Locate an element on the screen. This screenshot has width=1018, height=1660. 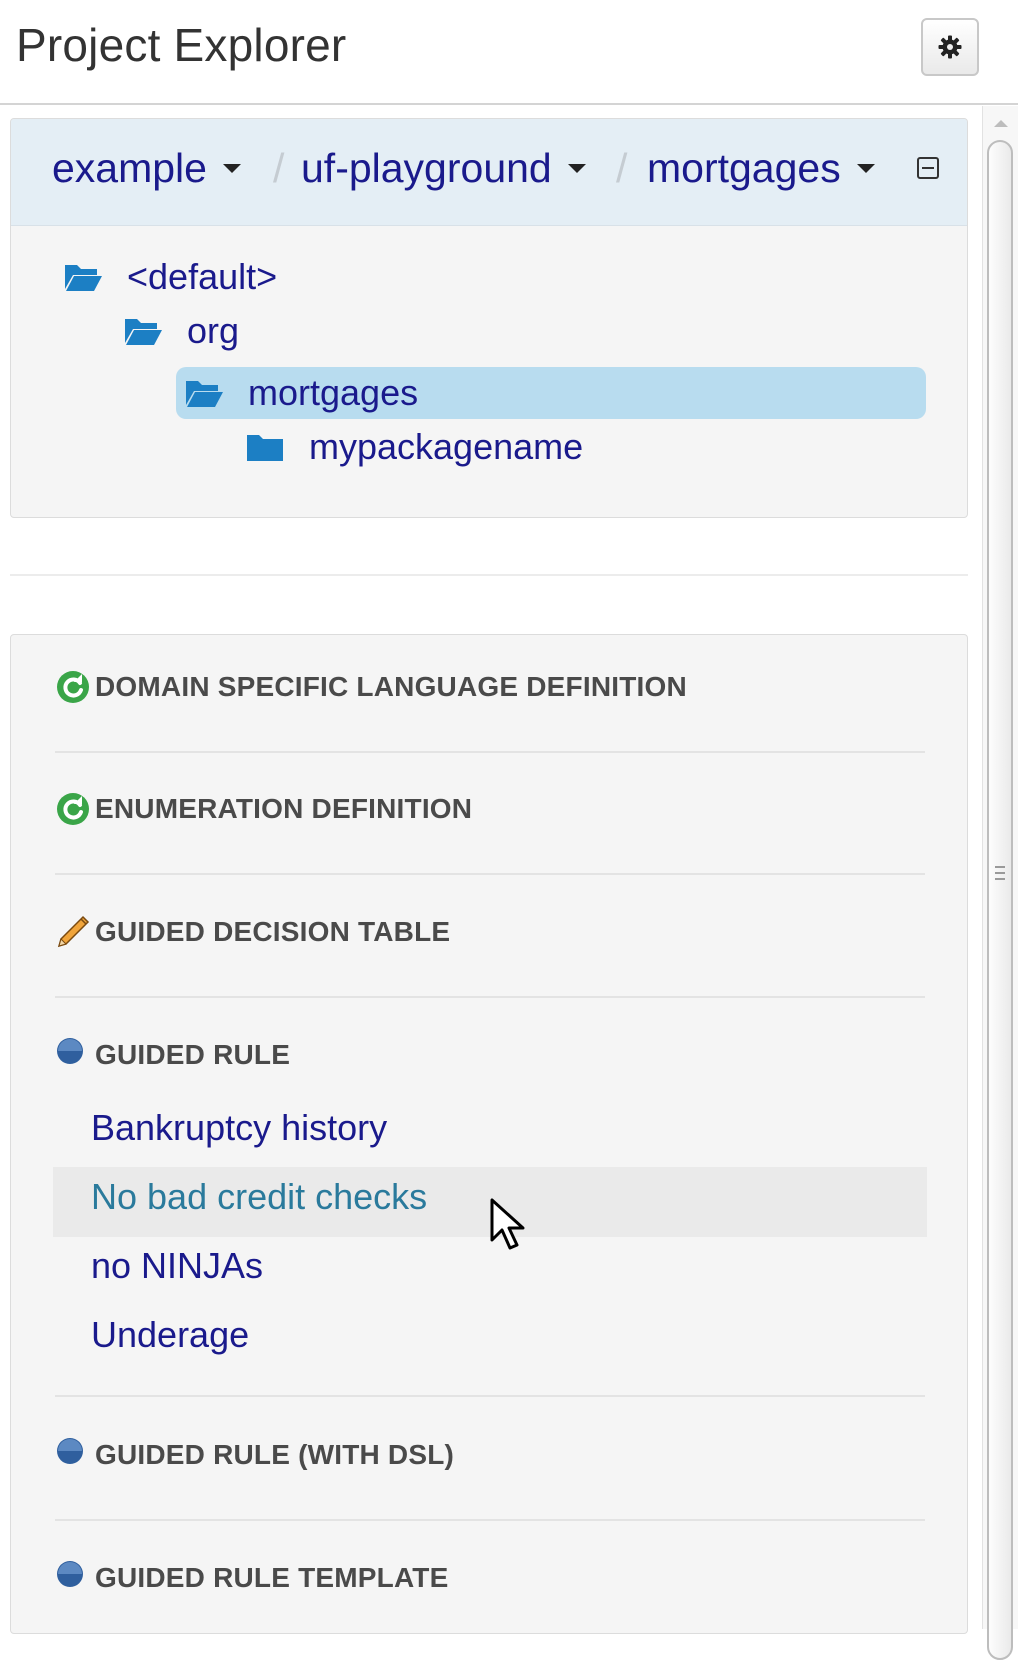
breadcrumb-organizational-unit: example is located at coordinates (146, 168).